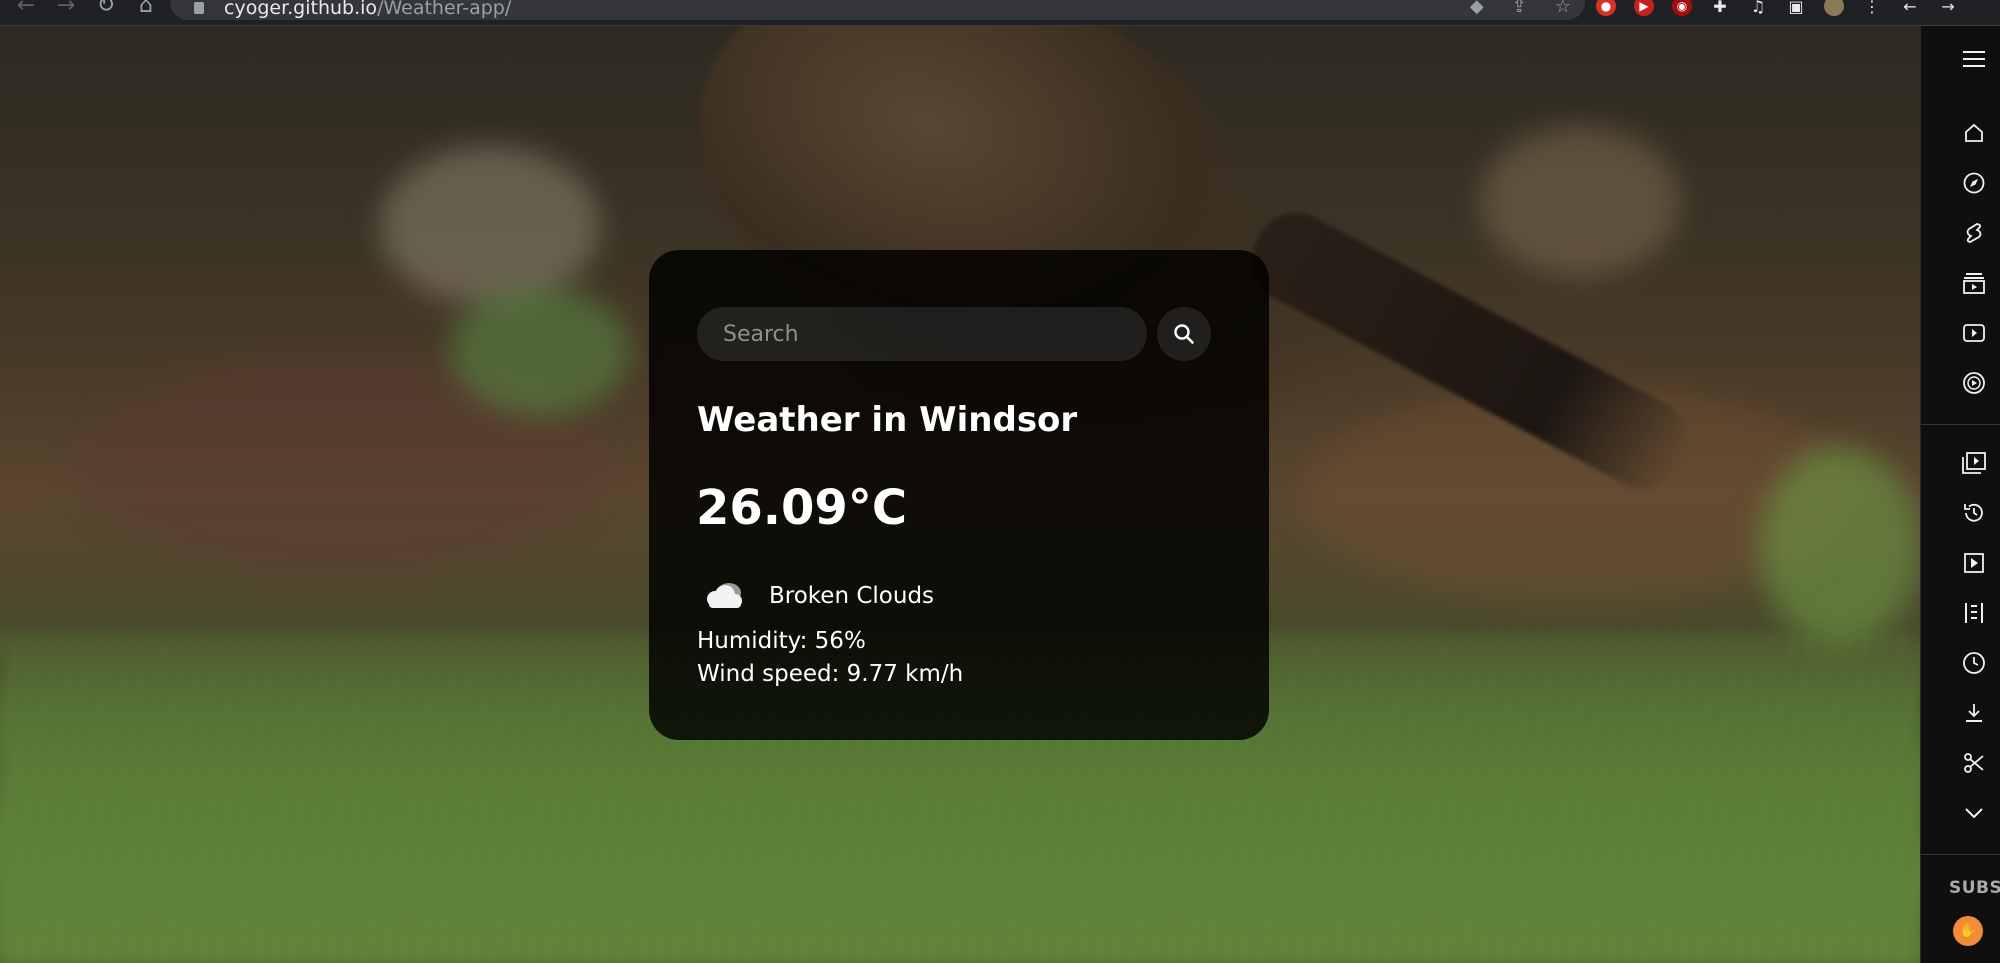  What do you see at coordinates (1974, 663) in the screenshot?
I see `watch-later-icon` at bounding box center [1974, 663].